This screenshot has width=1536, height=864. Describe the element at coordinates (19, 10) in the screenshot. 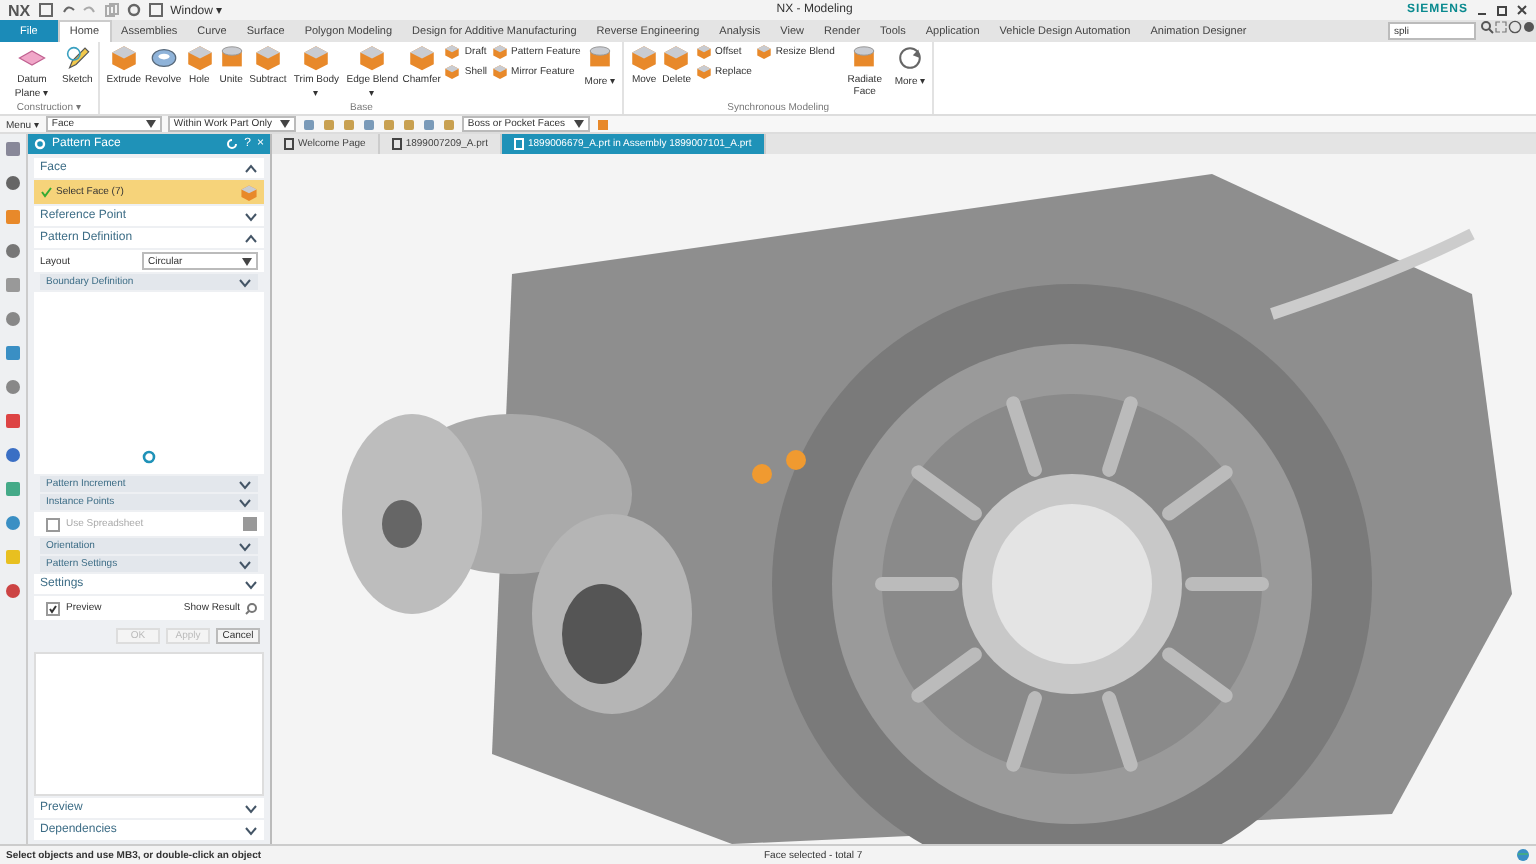

I see `app-logo: NX` at that location.